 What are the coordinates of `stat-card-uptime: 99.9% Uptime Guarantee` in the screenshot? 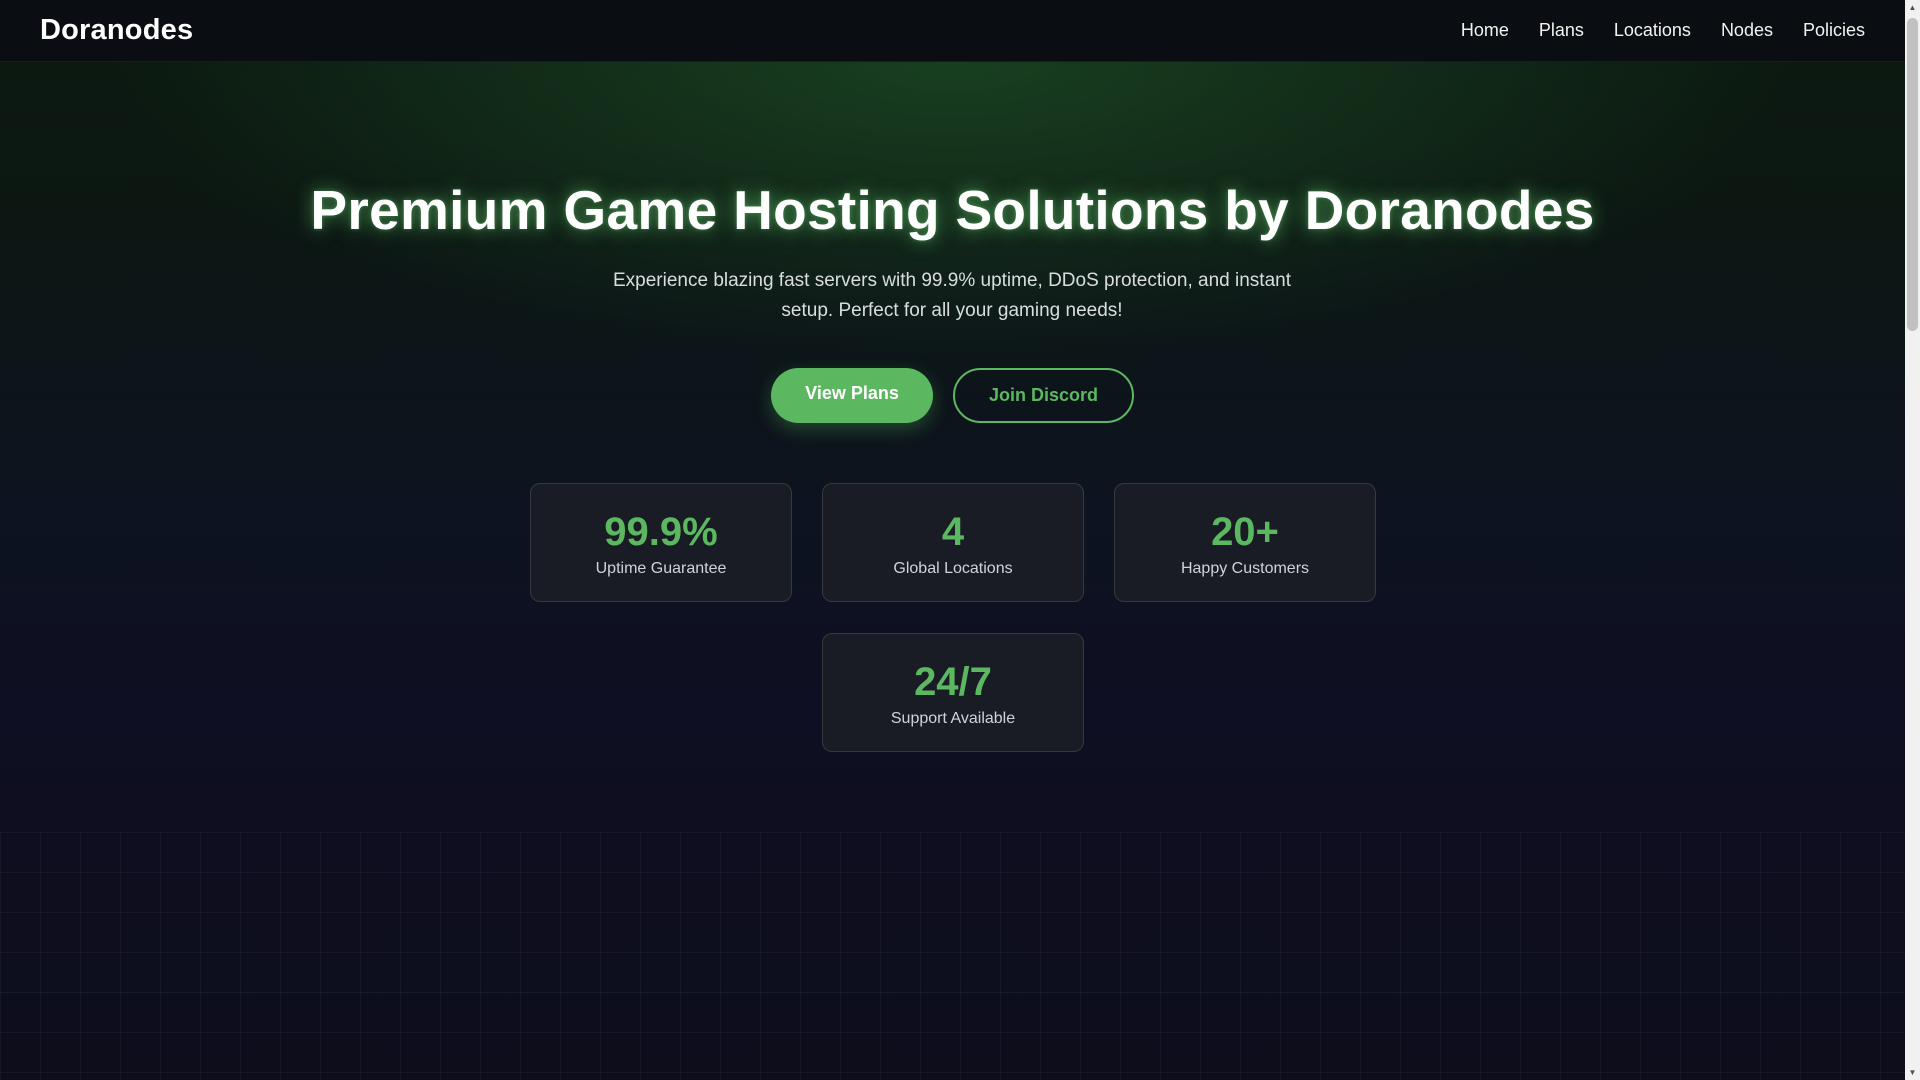 It's located at (661, 542).